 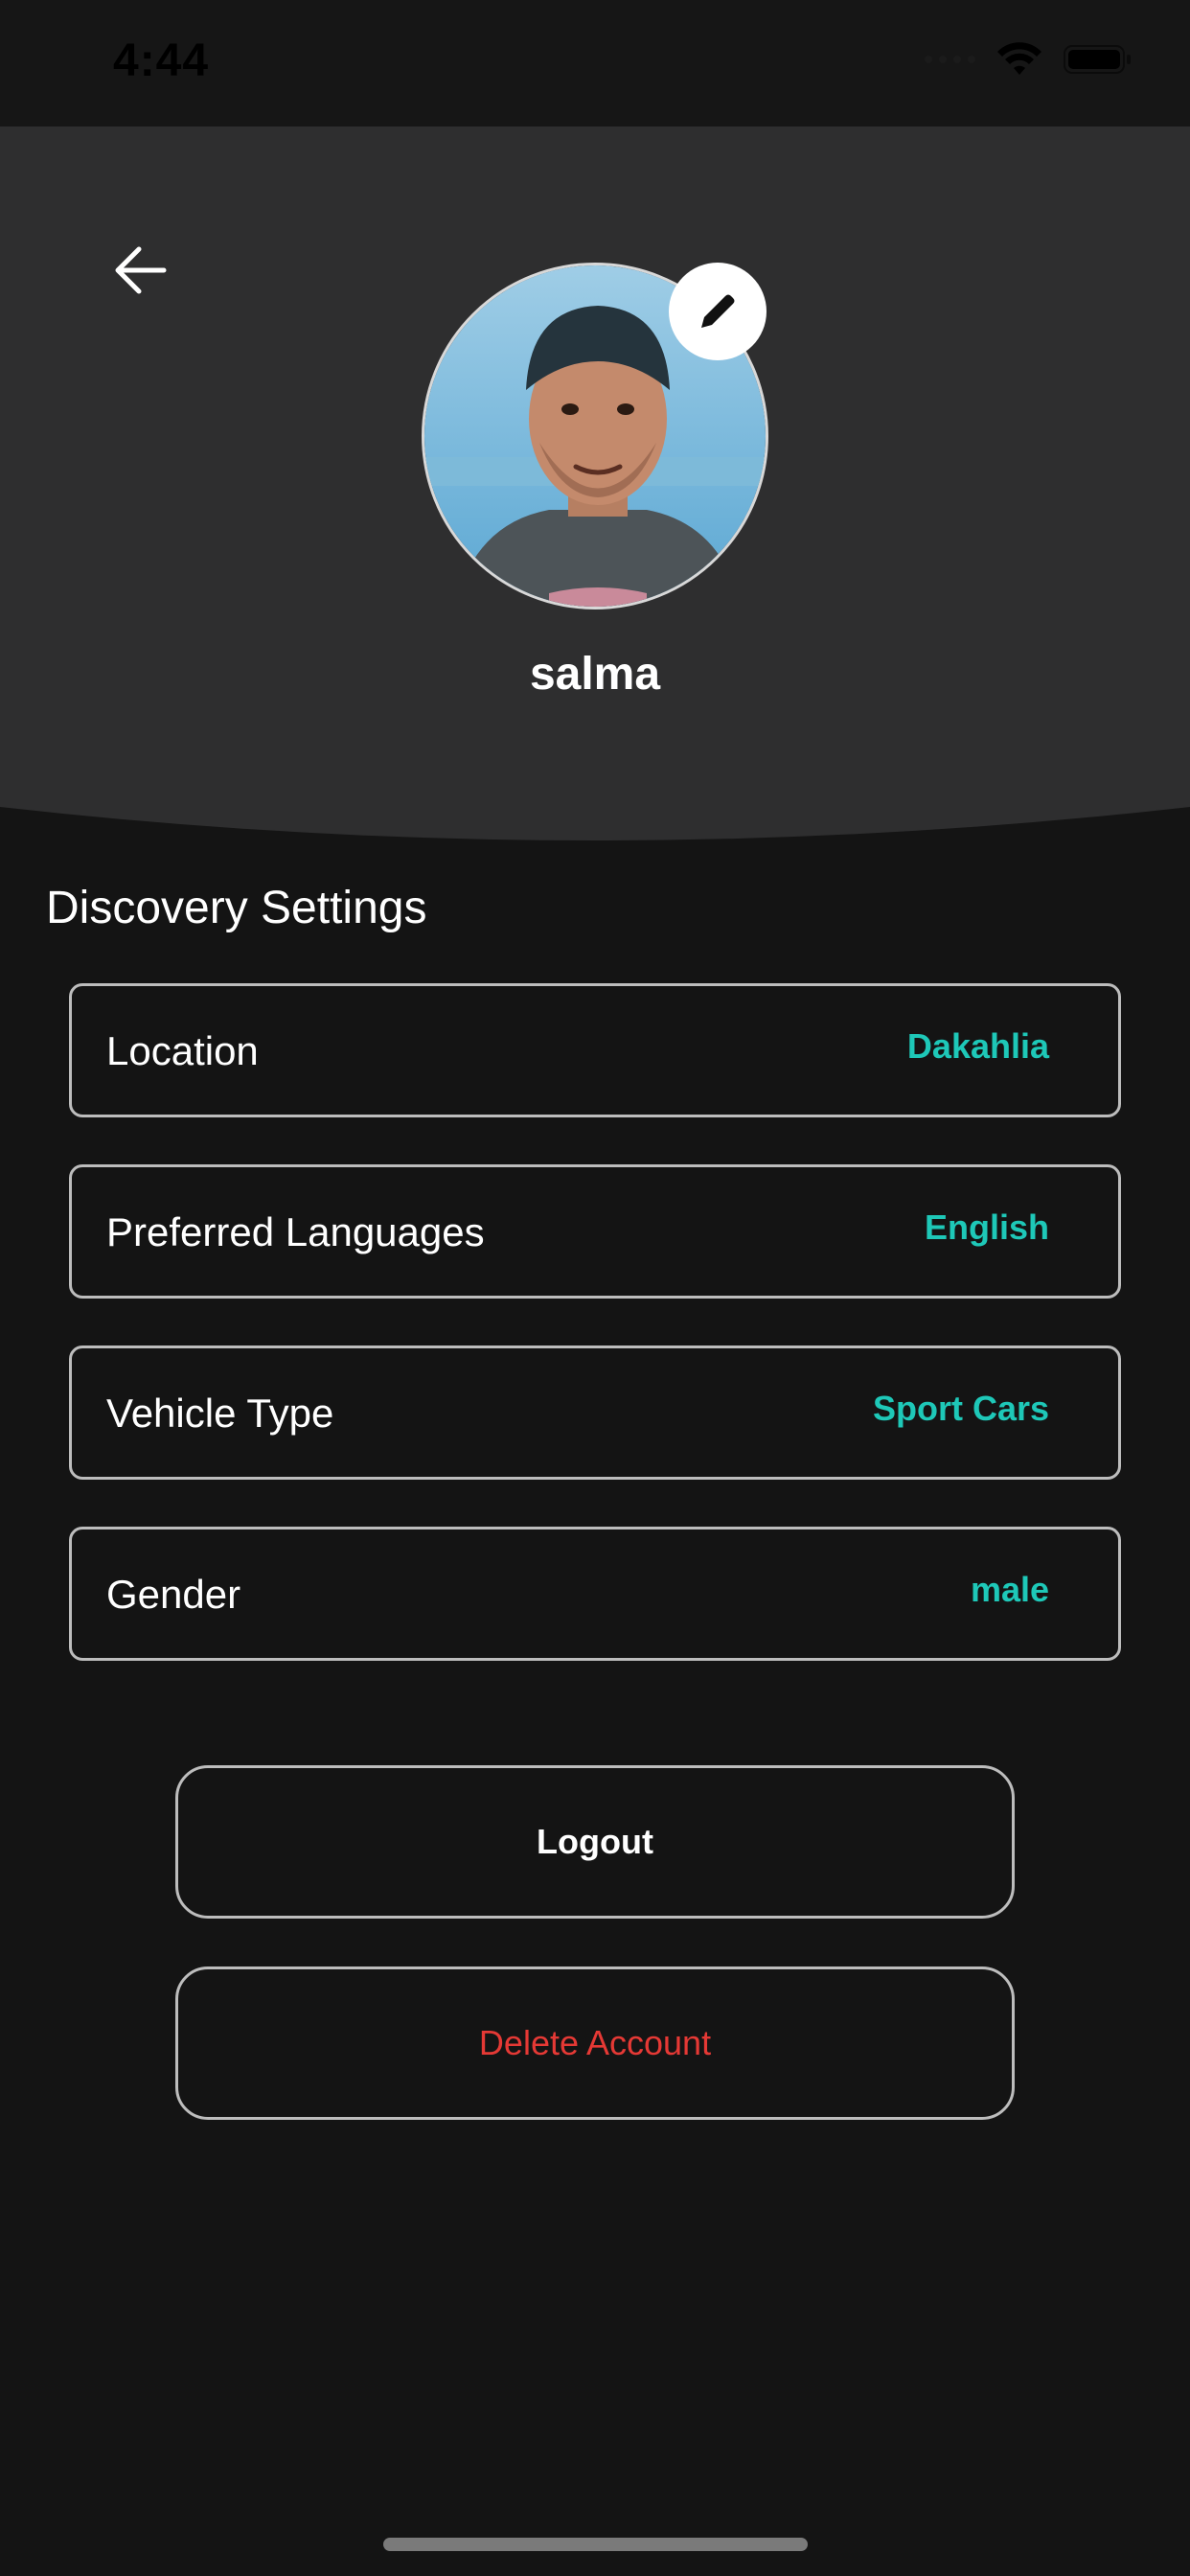 I want to click on setting-vehicle-type: Vehicle Type Sport Cars, so click(x=595, y=1413).